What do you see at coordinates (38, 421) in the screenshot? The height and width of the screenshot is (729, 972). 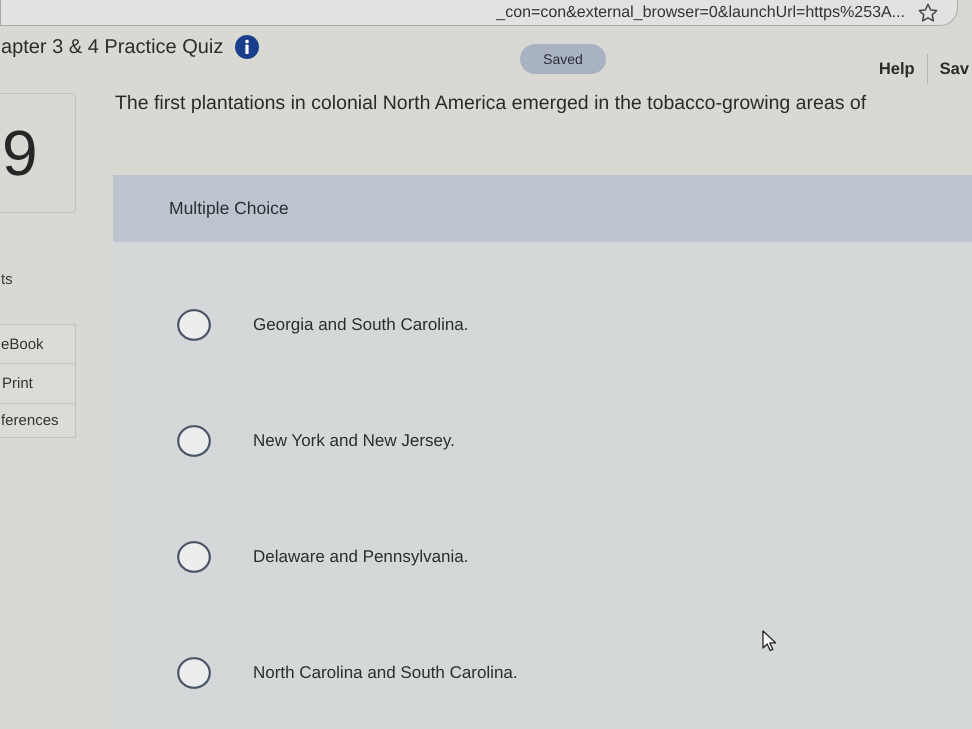 I see `sidebar-button: ferences` at bounding box center [38, 421].